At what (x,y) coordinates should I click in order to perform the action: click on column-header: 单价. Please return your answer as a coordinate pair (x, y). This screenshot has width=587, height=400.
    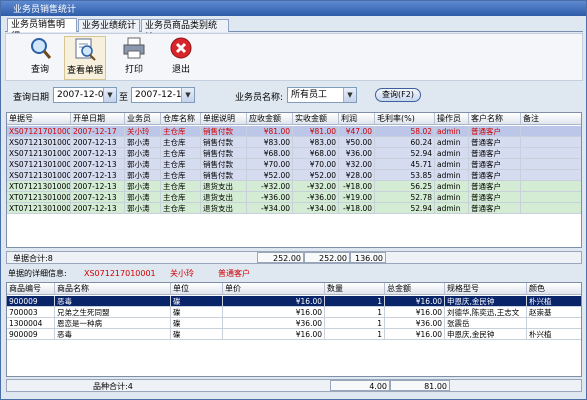
    Looking at the image, I should click on (274, 289).